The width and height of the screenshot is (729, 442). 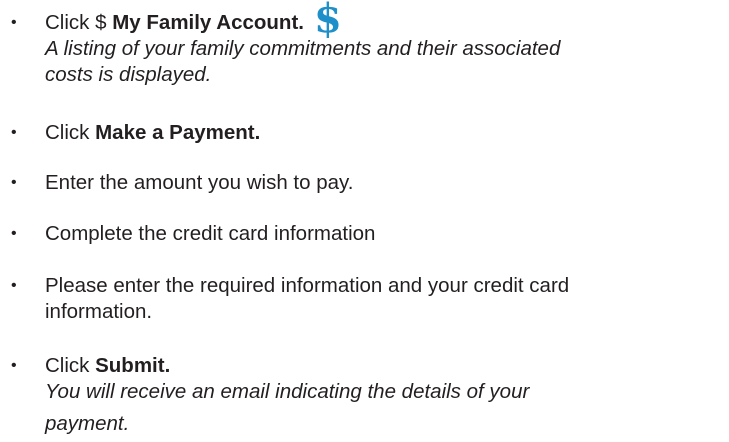 I want to click on step-note-line: payment., so click(x=87, y=423).